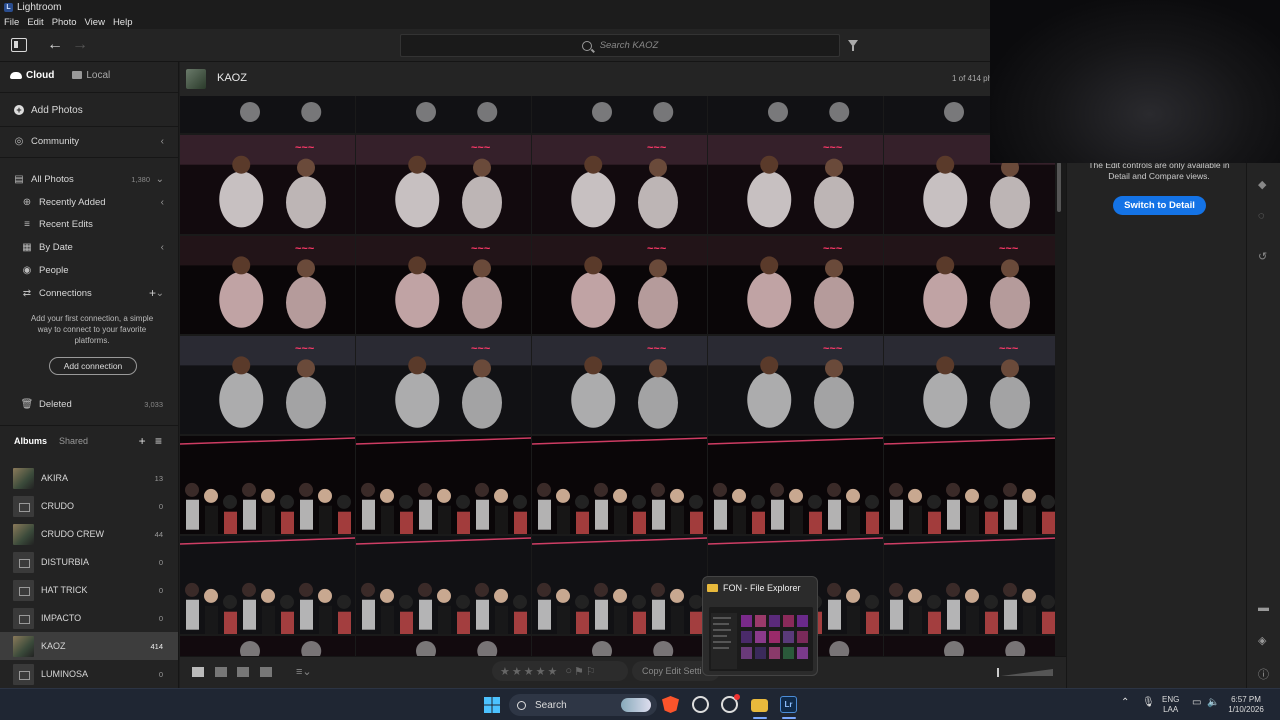 The image size is (1280, 720). Describe the element at coordinates (35, 22) in the screenshot. I see `menu-edit: Edit` at that location.